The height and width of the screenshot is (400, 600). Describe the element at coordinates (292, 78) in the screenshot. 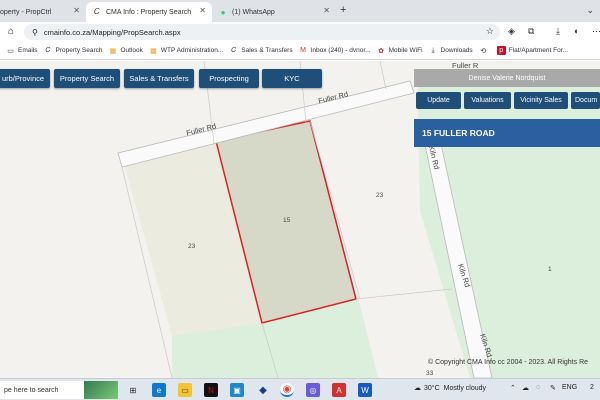

I see `kyc-button: KYC` at that location.